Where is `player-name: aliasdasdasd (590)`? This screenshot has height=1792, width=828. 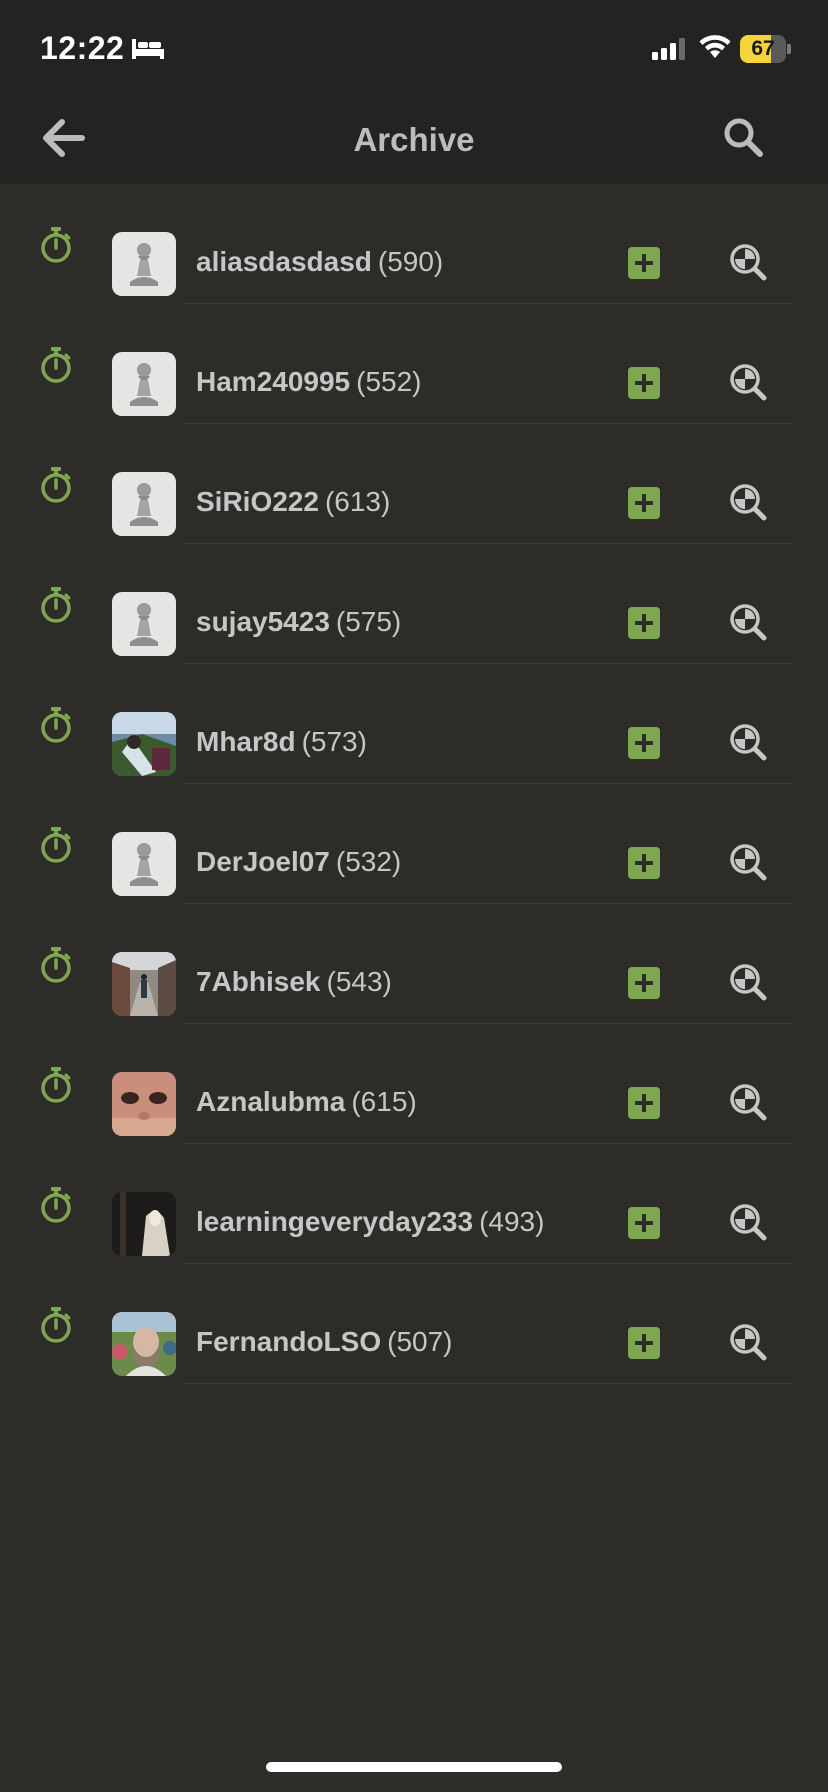
player-name: aliasdasdasd (590) is located at coordinates (319, 262).